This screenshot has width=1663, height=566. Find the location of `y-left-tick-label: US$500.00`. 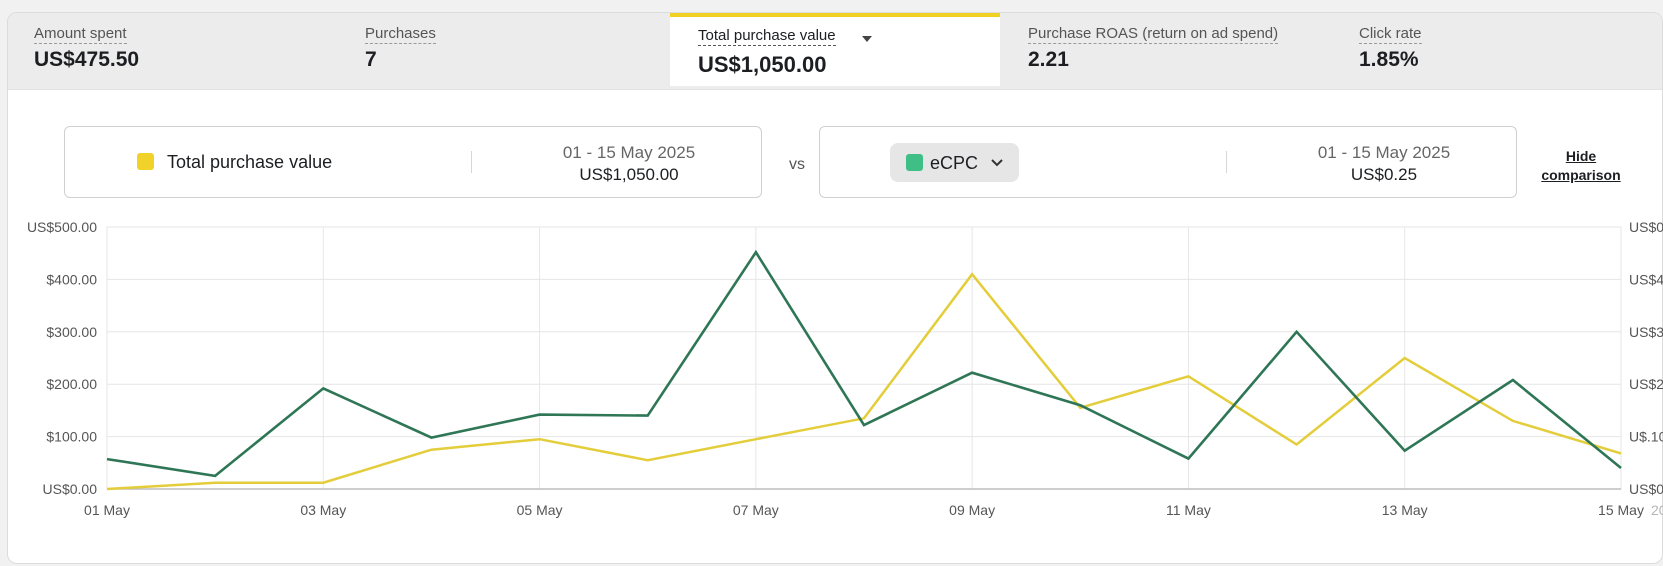

y-left-tick-label: US$500.00 is located at coordinates (62, 227).